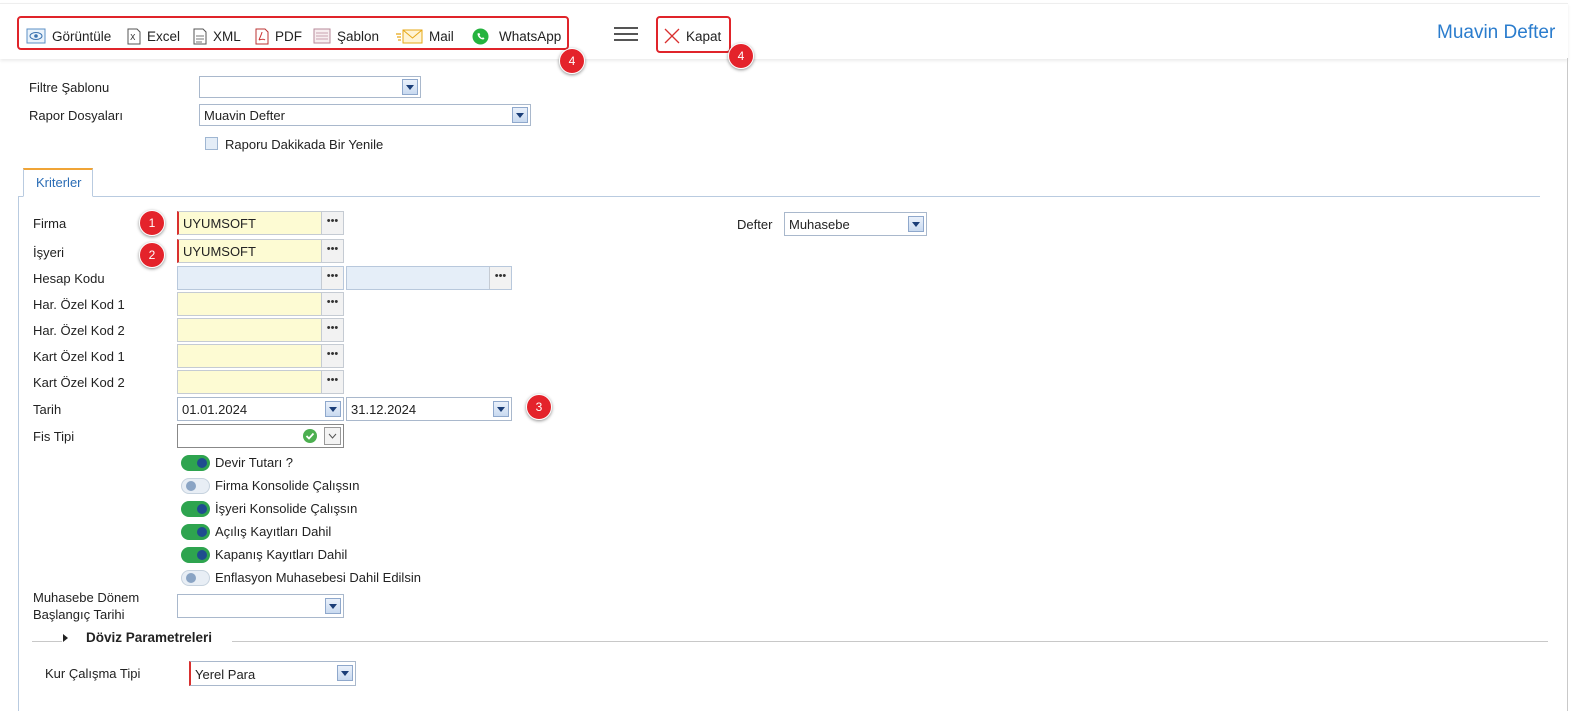  I want to click on step-badge: 3, so click(539, 407).